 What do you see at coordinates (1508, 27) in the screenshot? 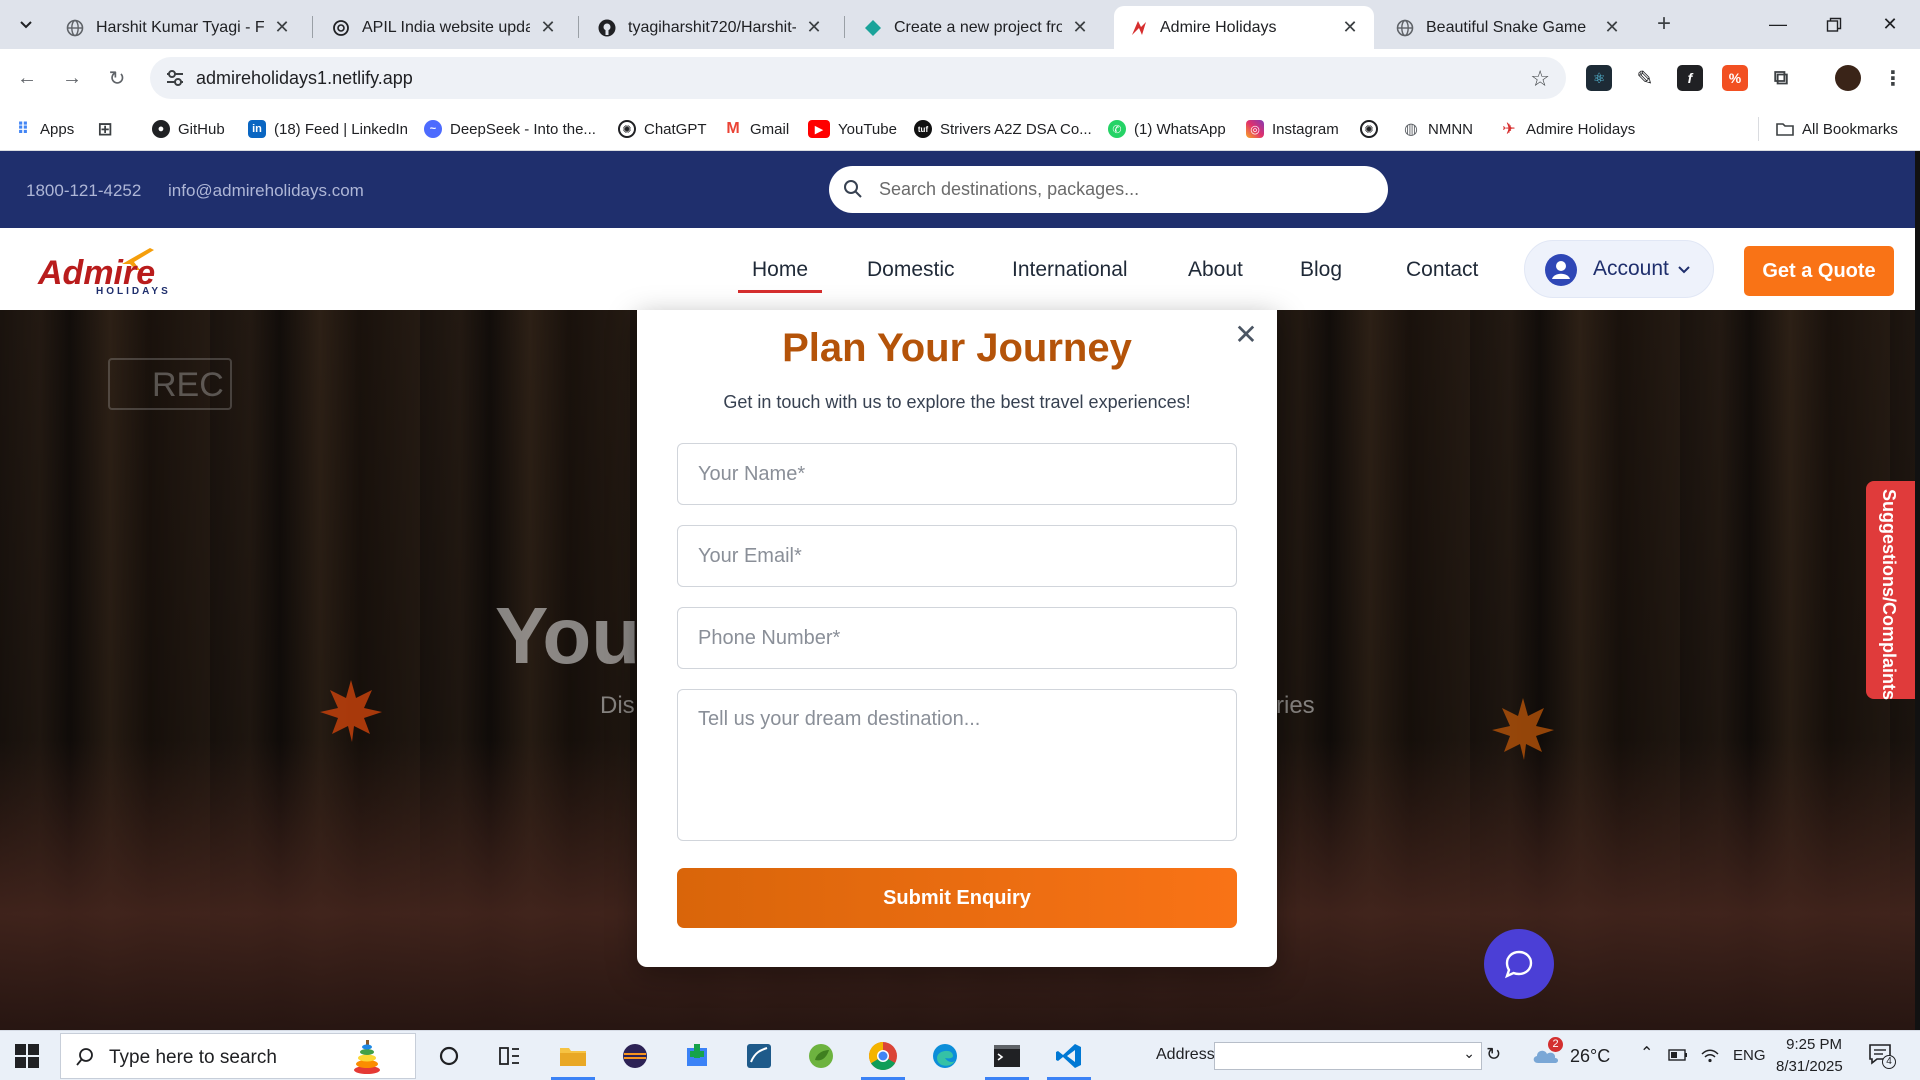
I see `tab-snake-game: Beautiful Snake Game ✕` at bounding box center [1508, 27].